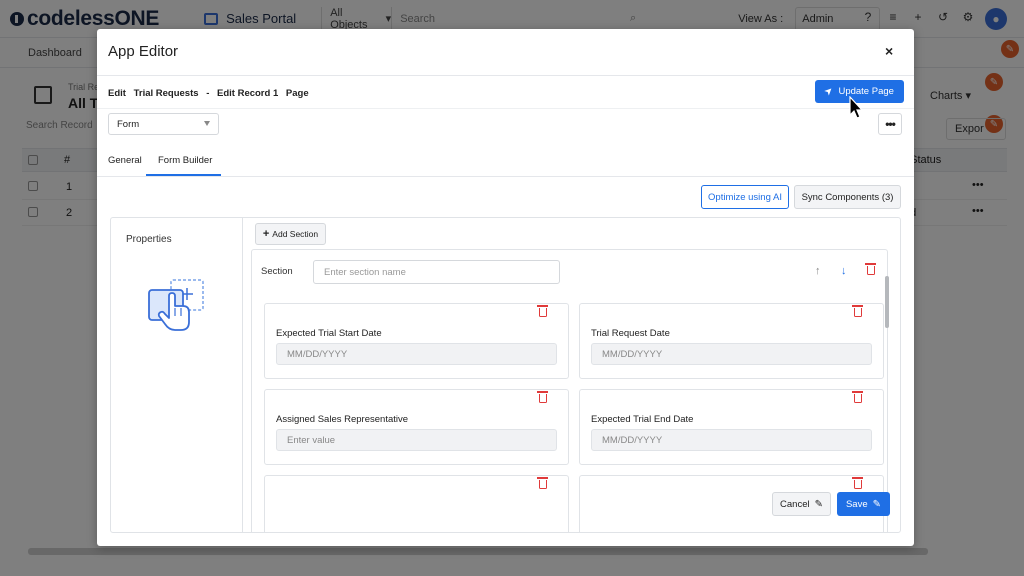 This screenshot has height=576, width=1024. What do you see at coordinates (211, 93) in the screenshot?
I see `breadcrumb: Edit Trial Requests - Edit Record 1 Page` at bounding box center [211, 93].